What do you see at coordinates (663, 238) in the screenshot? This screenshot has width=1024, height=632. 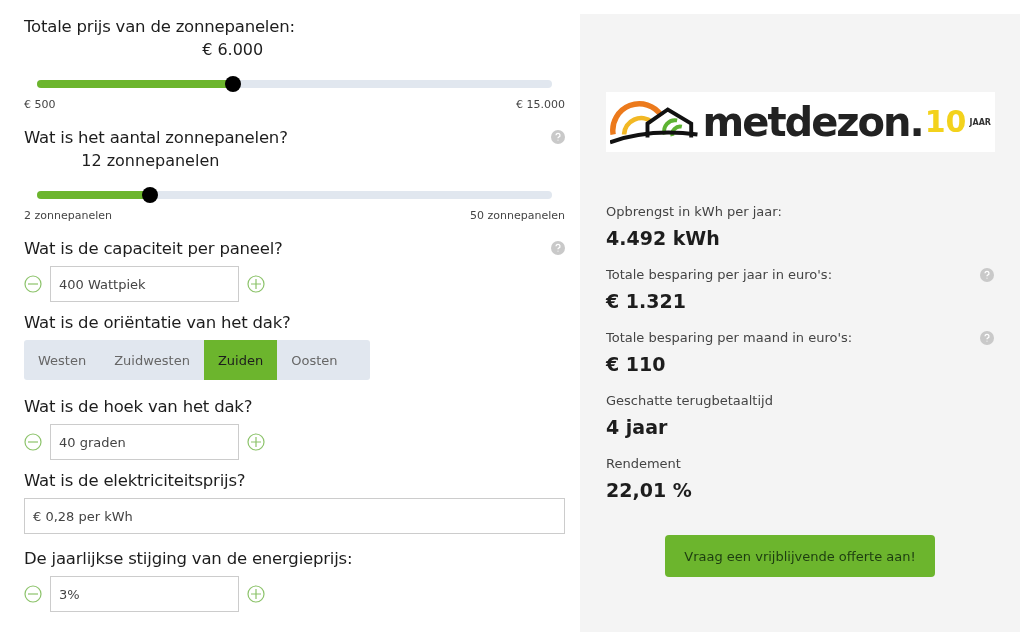 I see `result-value: 4.492 kWh` at bounding box center [663, 238].